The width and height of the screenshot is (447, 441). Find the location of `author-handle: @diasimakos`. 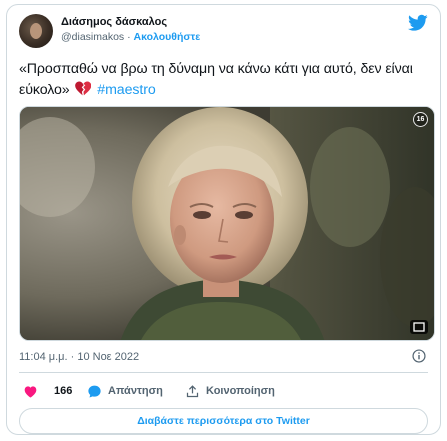

author-handle: @diasimakos is located at coordinates (92, 37).